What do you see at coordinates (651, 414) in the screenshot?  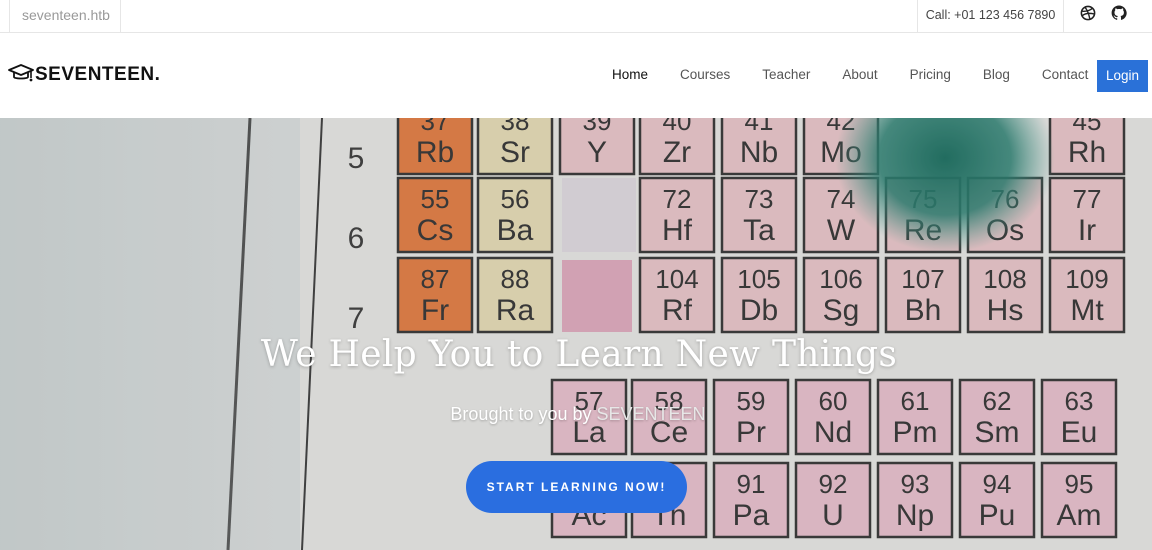 I see `hero-subtitle-brand: SEVENTEEN` at bounding box center [651, 414].